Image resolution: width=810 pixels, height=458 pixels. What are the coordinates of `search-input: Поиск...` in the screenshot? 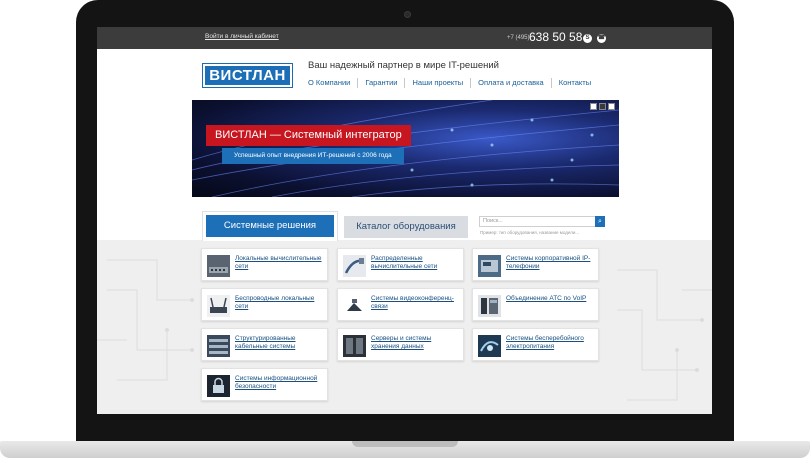 It's located at (538, 221).